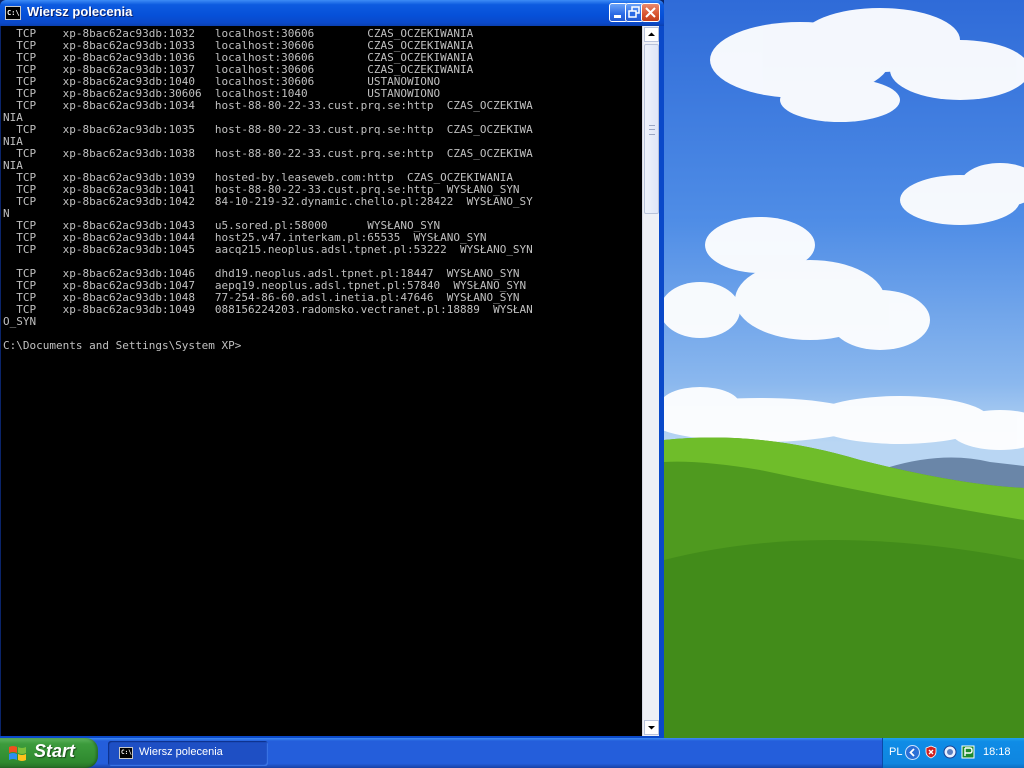  Describe the element at coordinates (968, 752) in the screenshot. I see `application-tray-icon` at that location.